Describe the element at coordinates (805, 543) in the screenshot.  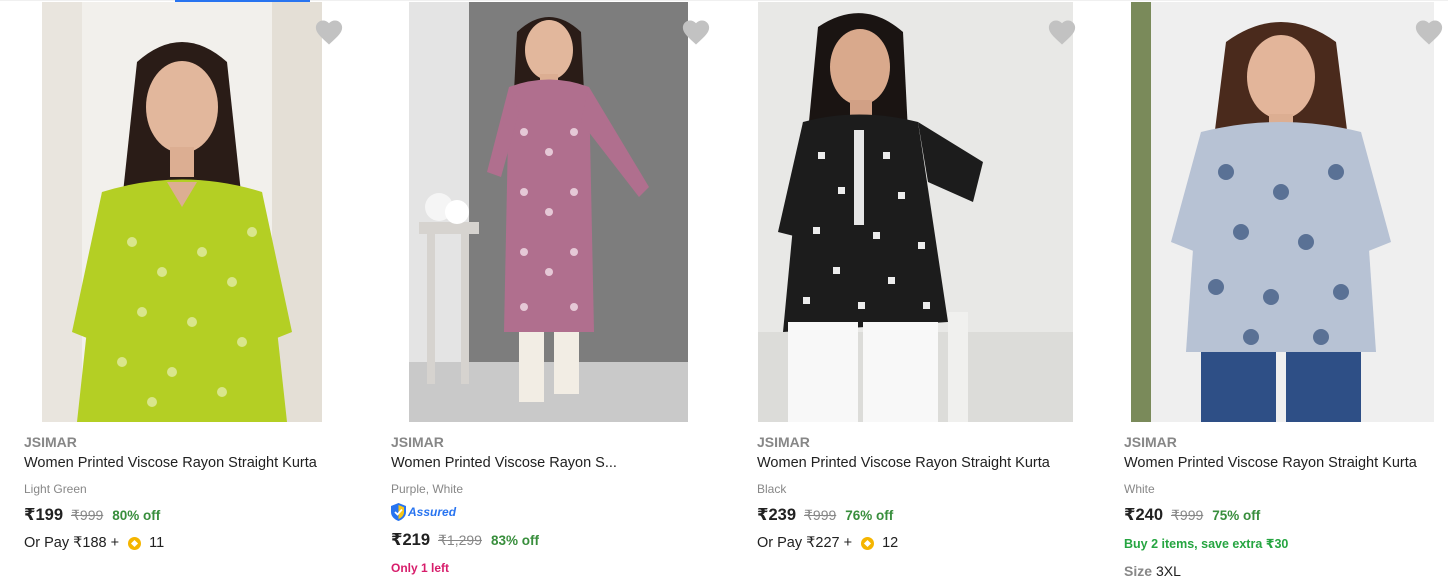
I see `or-pay-text: Or Pay ₹227 +` at that location.